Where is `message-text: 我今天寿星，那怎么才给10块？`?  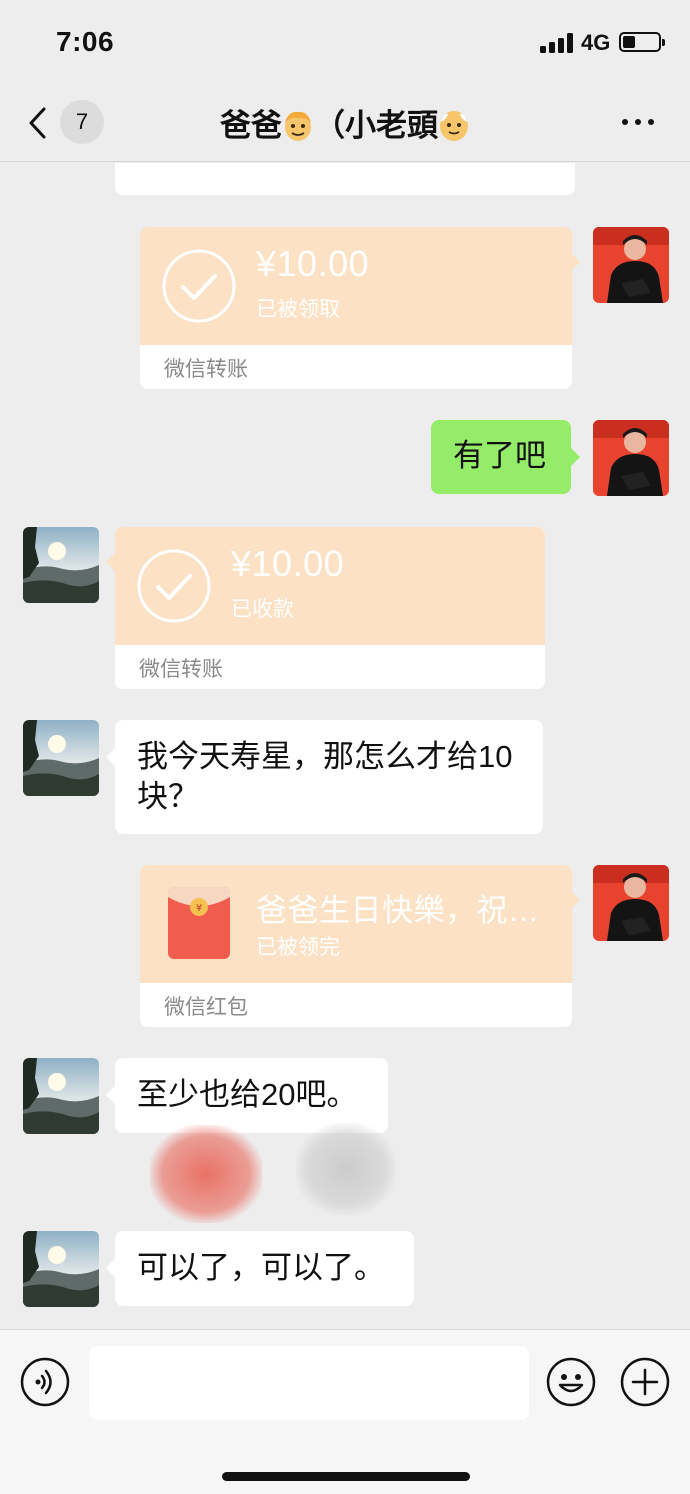 message-text: 我今天寿星，那怎么才给10块？ is located at coordinates (325, 776).